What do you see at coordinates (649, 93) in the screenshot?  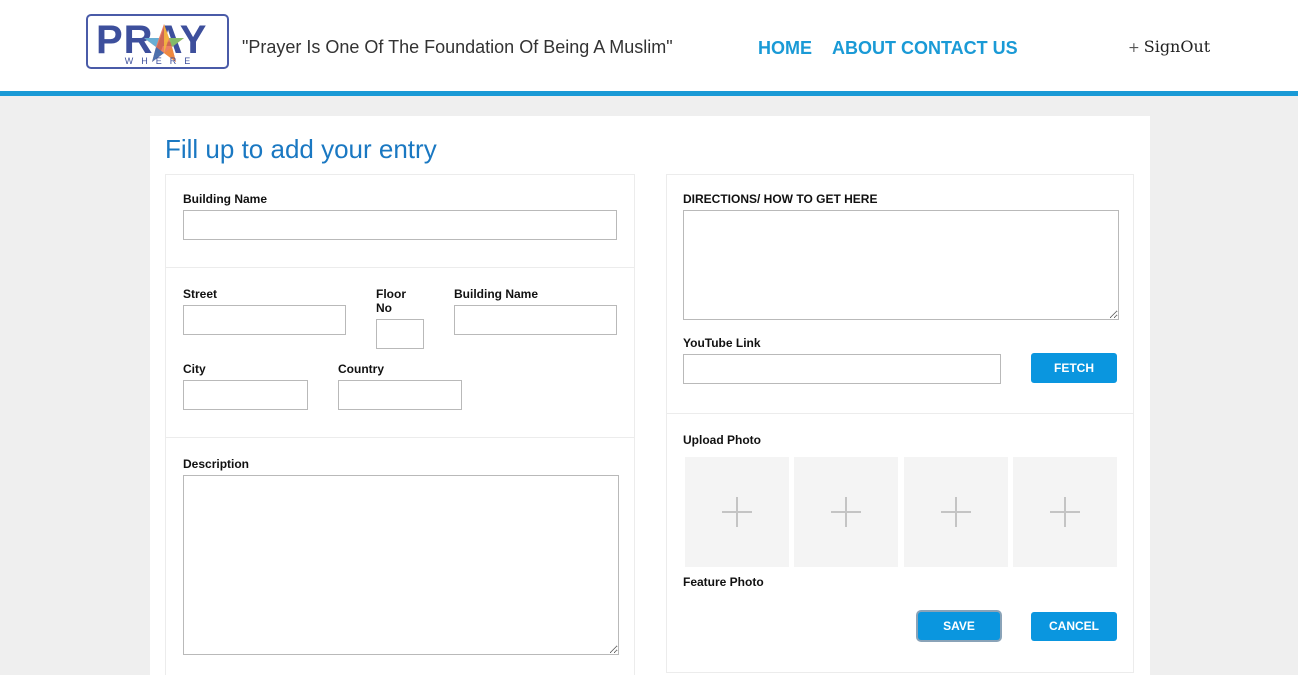 I see `header-accent-bar` at bounding box center [649, 93].